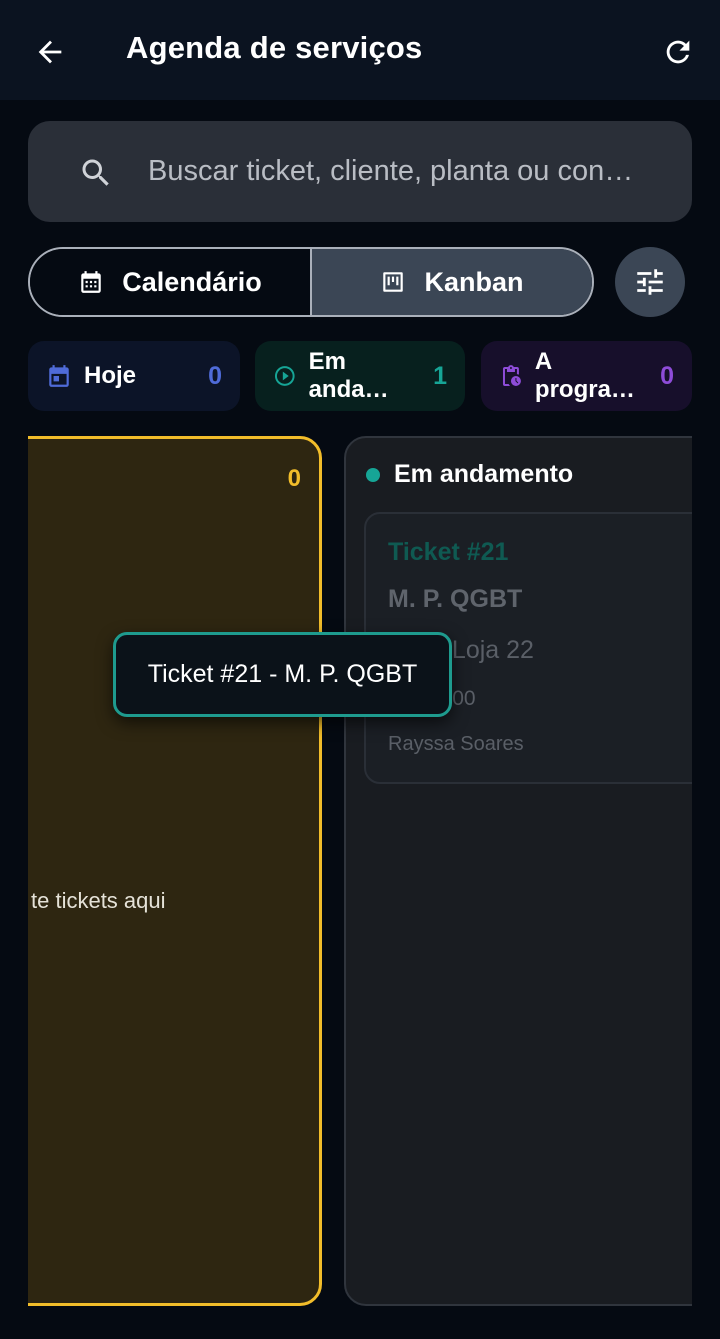 This screenshot has height=1339, width=720. I want to click on app-bar: Agenda de serviços, so click(360, 50).